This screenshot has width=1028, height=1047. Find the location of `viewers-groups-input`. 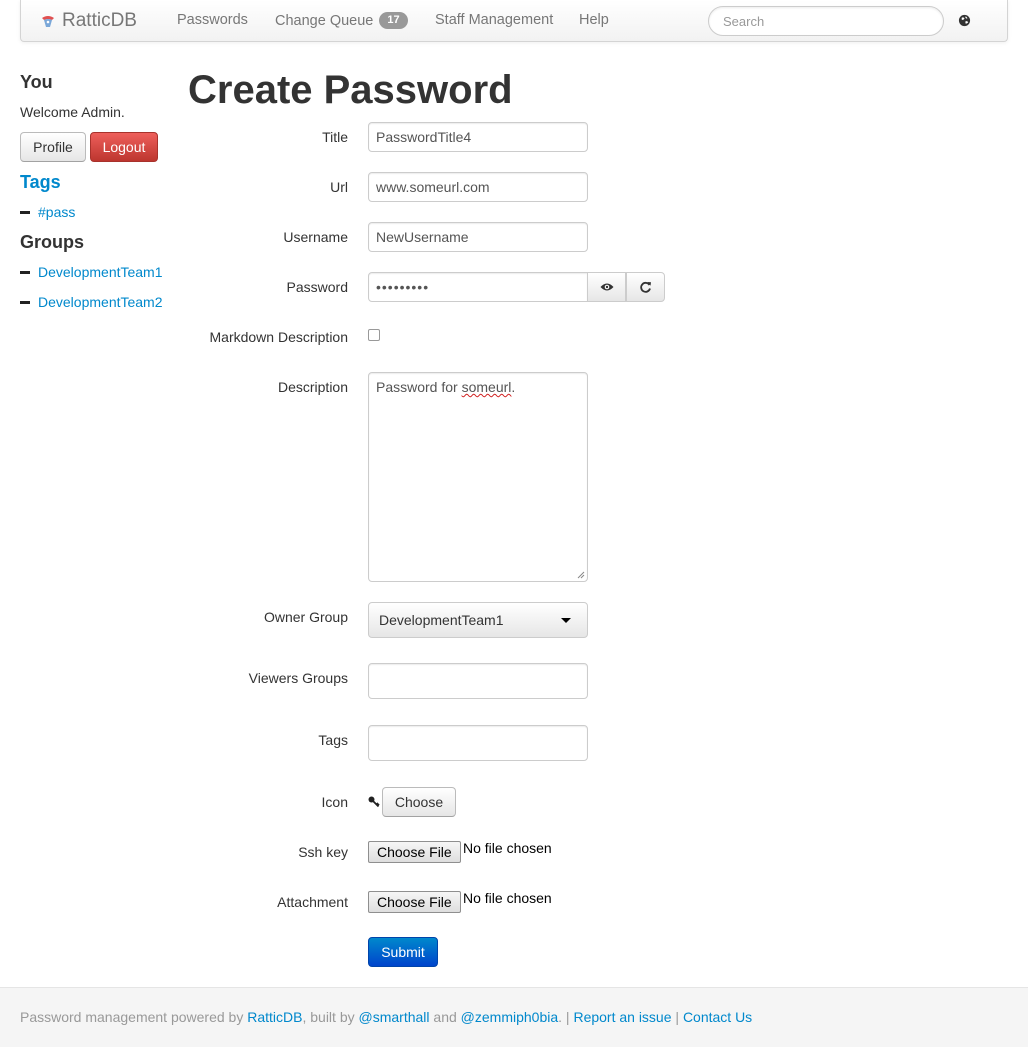

viewers-groups-input is located at coordinates (478, 681).